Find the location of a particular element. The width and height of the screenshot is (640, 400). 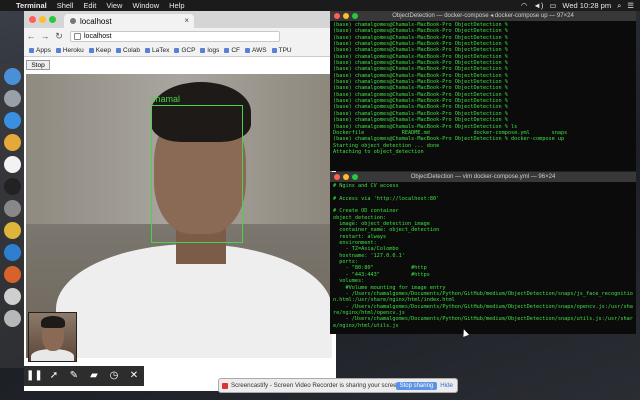

hide-link: Hide is located at coordinates (446, 385).